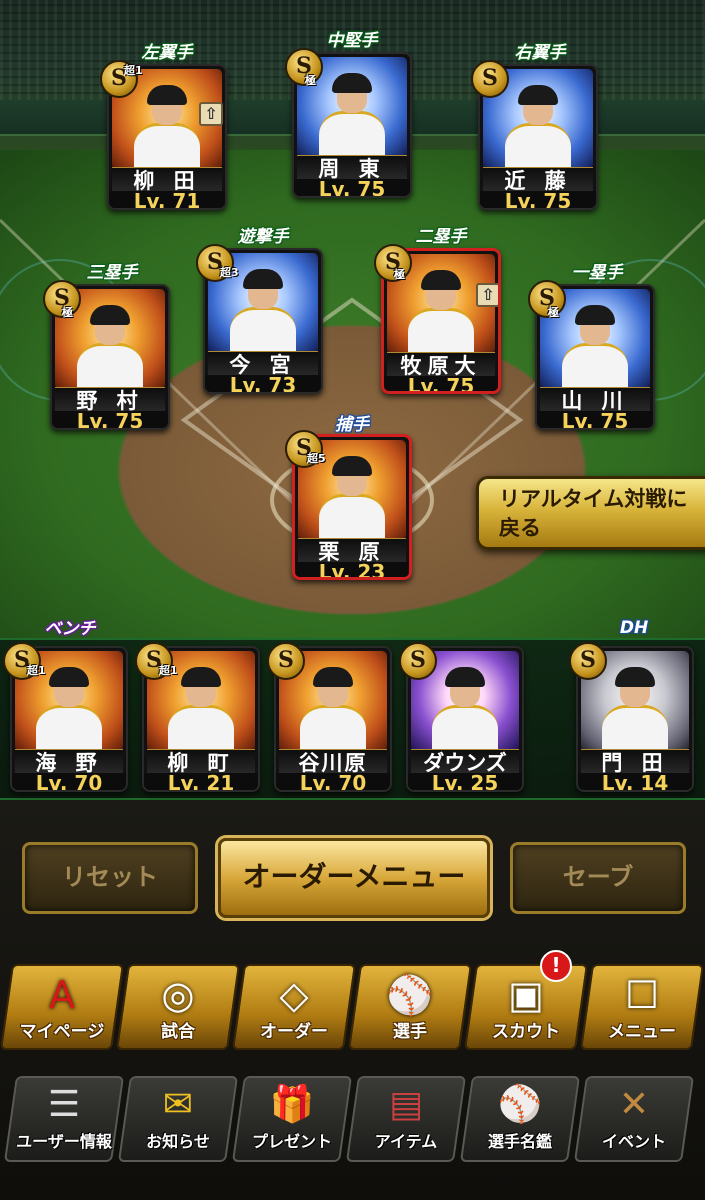 Image resolution: width=705 pixels, height=1200 pixels. What do you see at coordinates (635, 781) in the screenshot?
I see `player-level: Lv. 14` at bounding box center [635, 781].